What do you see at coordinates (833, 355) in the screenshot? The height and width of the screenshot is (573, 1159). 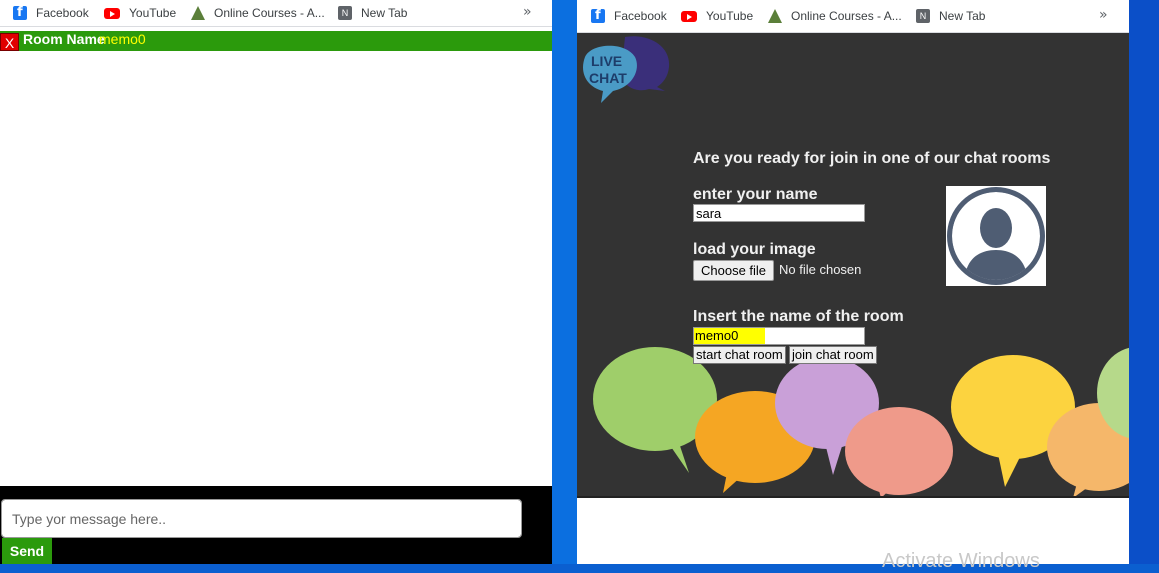 I see `join-chat-room-button: join chat room` at bounding box center [833, 355].